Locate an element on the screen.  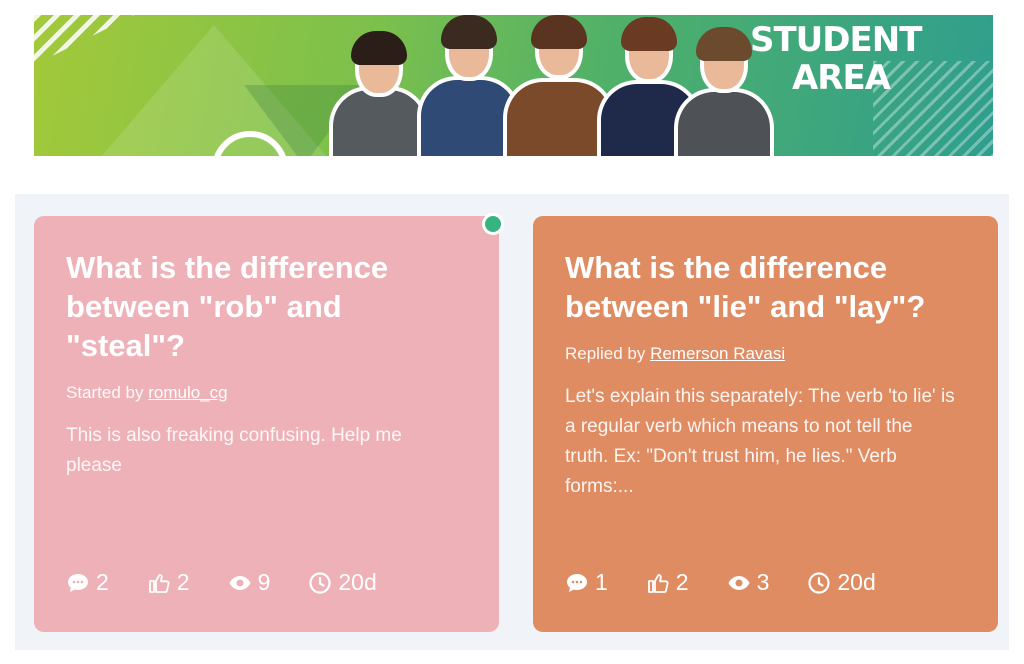
banner-title-line1: STUDENT is located at coordinates (836, 40).